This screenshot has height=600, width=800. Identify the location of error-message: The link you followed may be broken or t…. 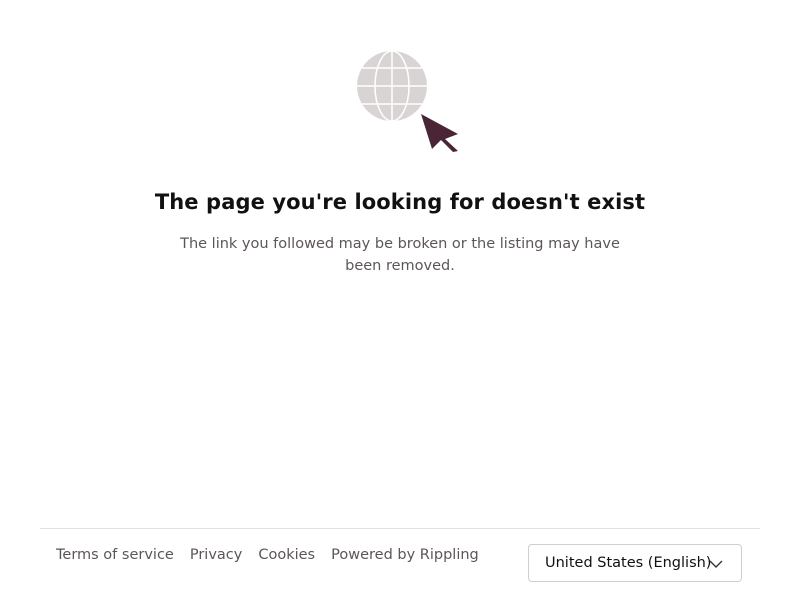
(400, 255).